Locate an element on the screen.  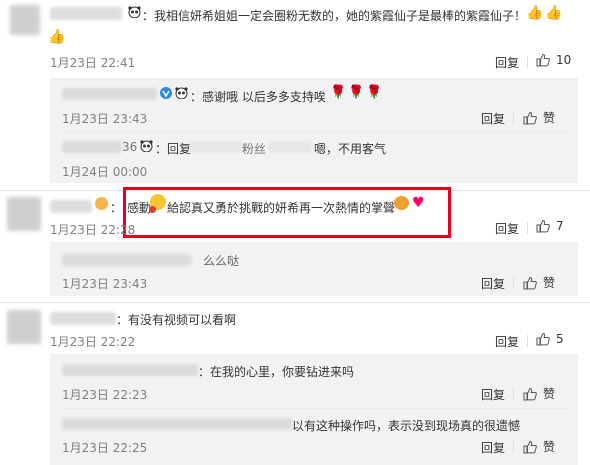
reply-text: ：在我的心里，你要钻进来吗 is located at coordinates (276, 372).